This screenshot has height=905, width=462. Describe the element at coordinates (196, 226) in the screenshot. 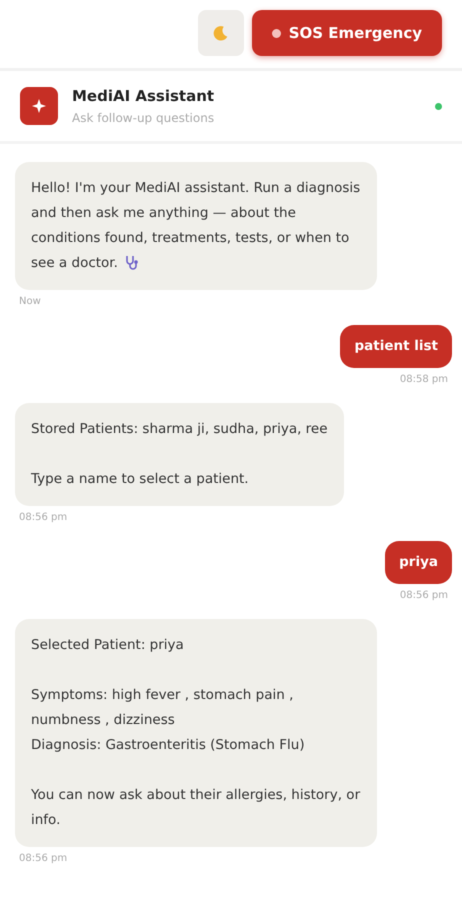

I see `assistant-message: Hello! I'm your MediAI assistant. Run a diagnosis and then ask me anything — about the conditions found, treatments, tests, or when to see a doctor.` at that location.